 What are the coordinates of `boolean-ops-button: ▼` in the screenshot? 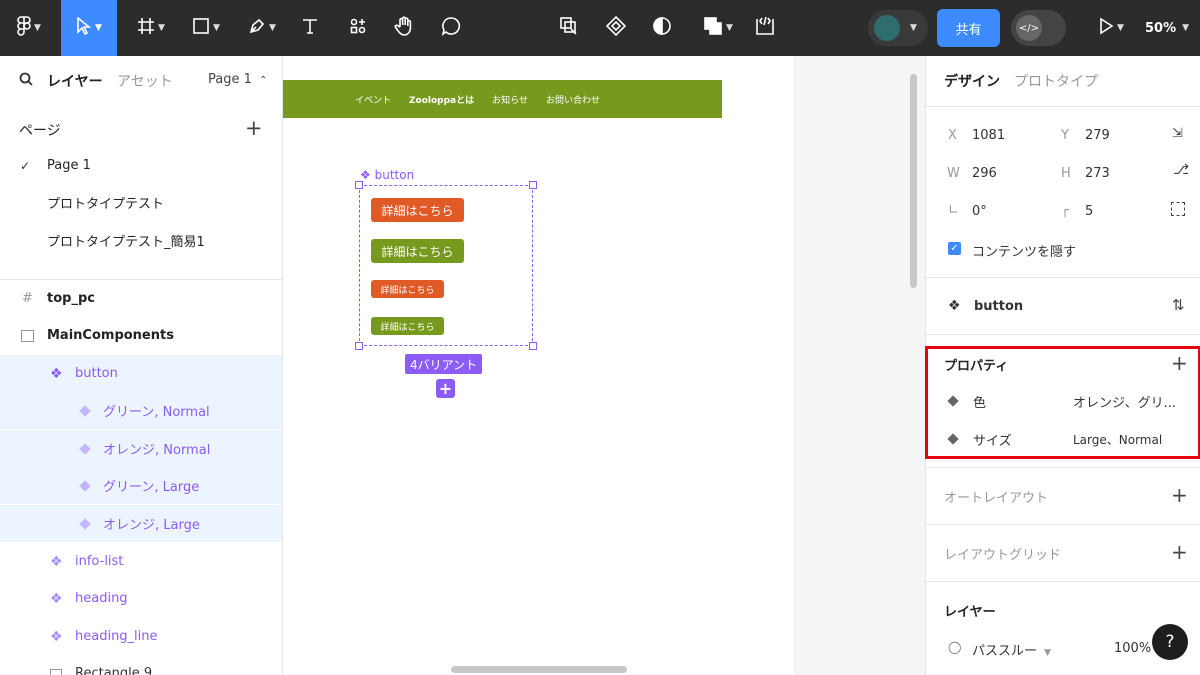 It's located at (718, 28).